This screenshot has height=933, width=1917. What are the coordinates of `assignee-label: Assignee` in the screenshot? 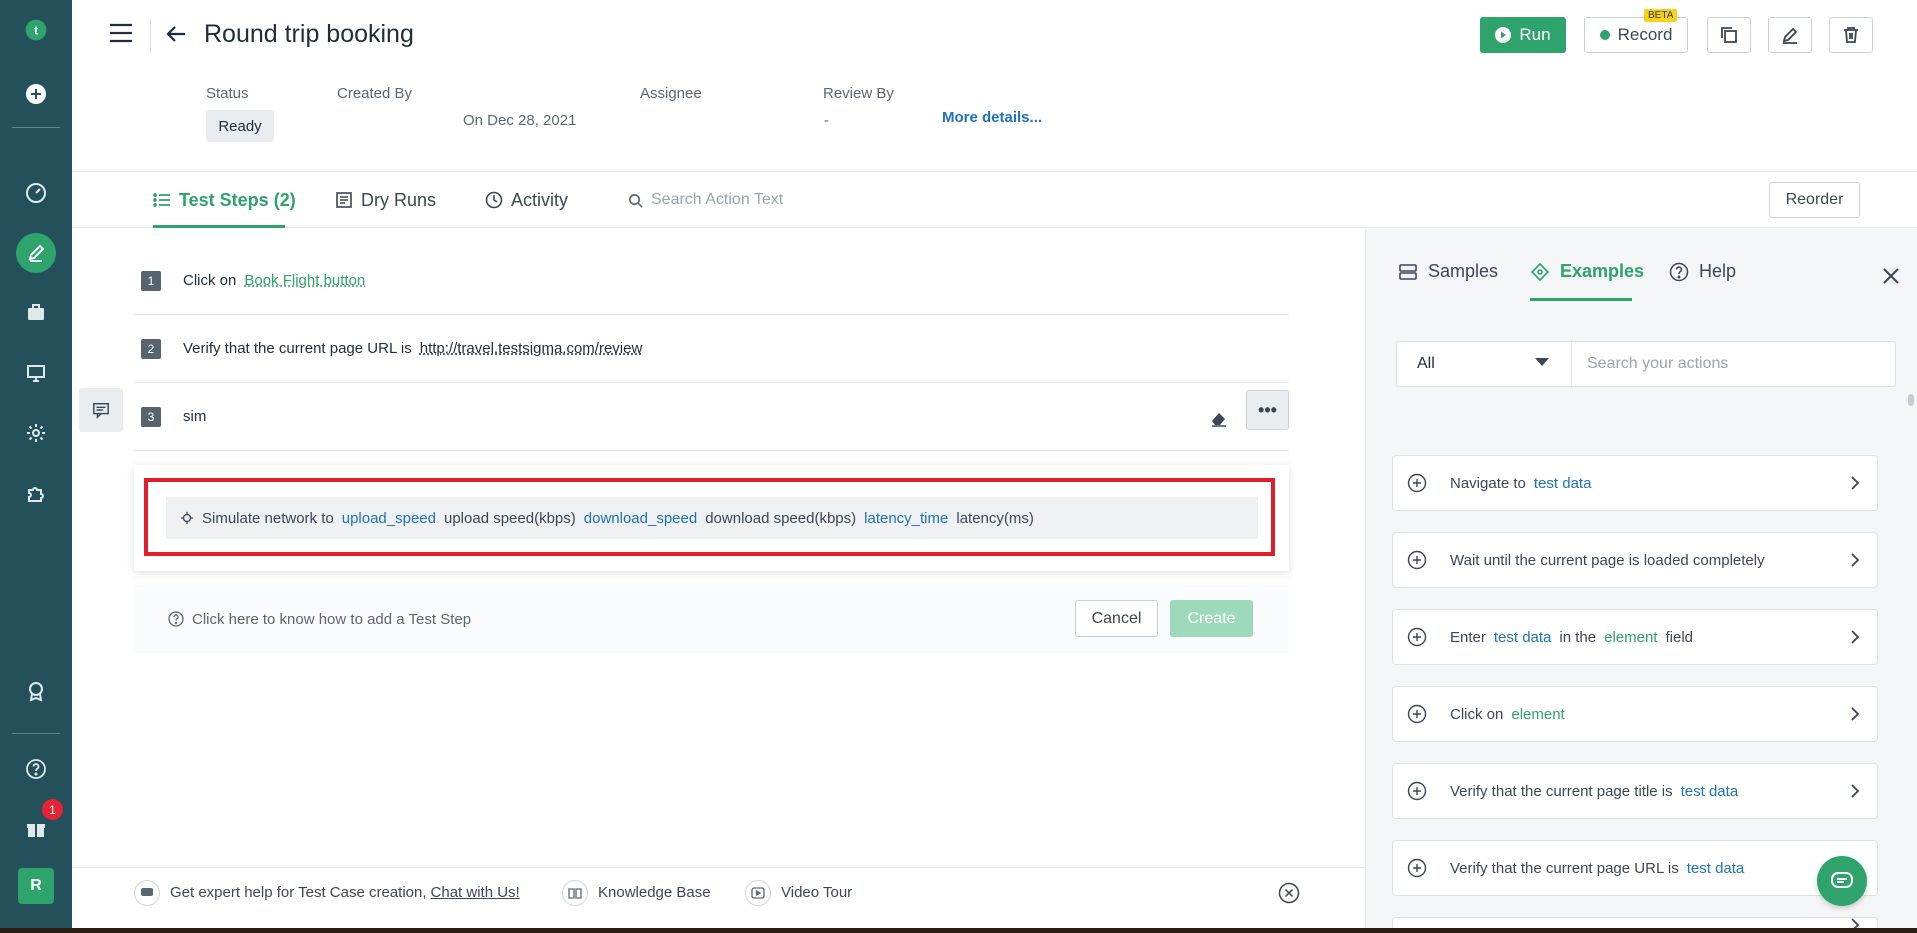 It's located at (671, 93).